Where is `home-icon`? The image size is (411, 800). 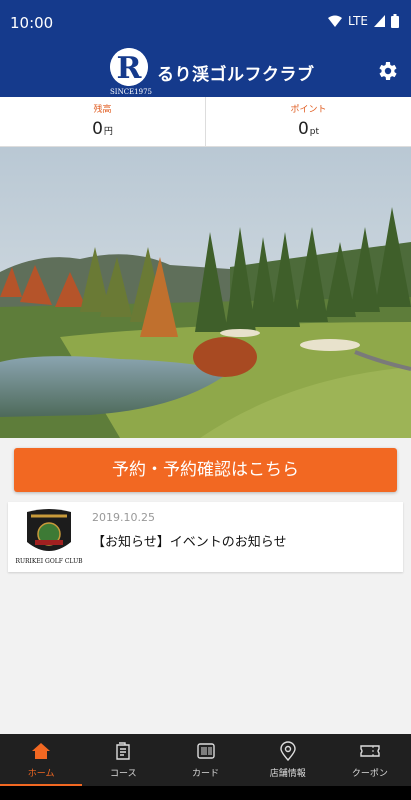
home-icon is located at coordinates (41, 751).